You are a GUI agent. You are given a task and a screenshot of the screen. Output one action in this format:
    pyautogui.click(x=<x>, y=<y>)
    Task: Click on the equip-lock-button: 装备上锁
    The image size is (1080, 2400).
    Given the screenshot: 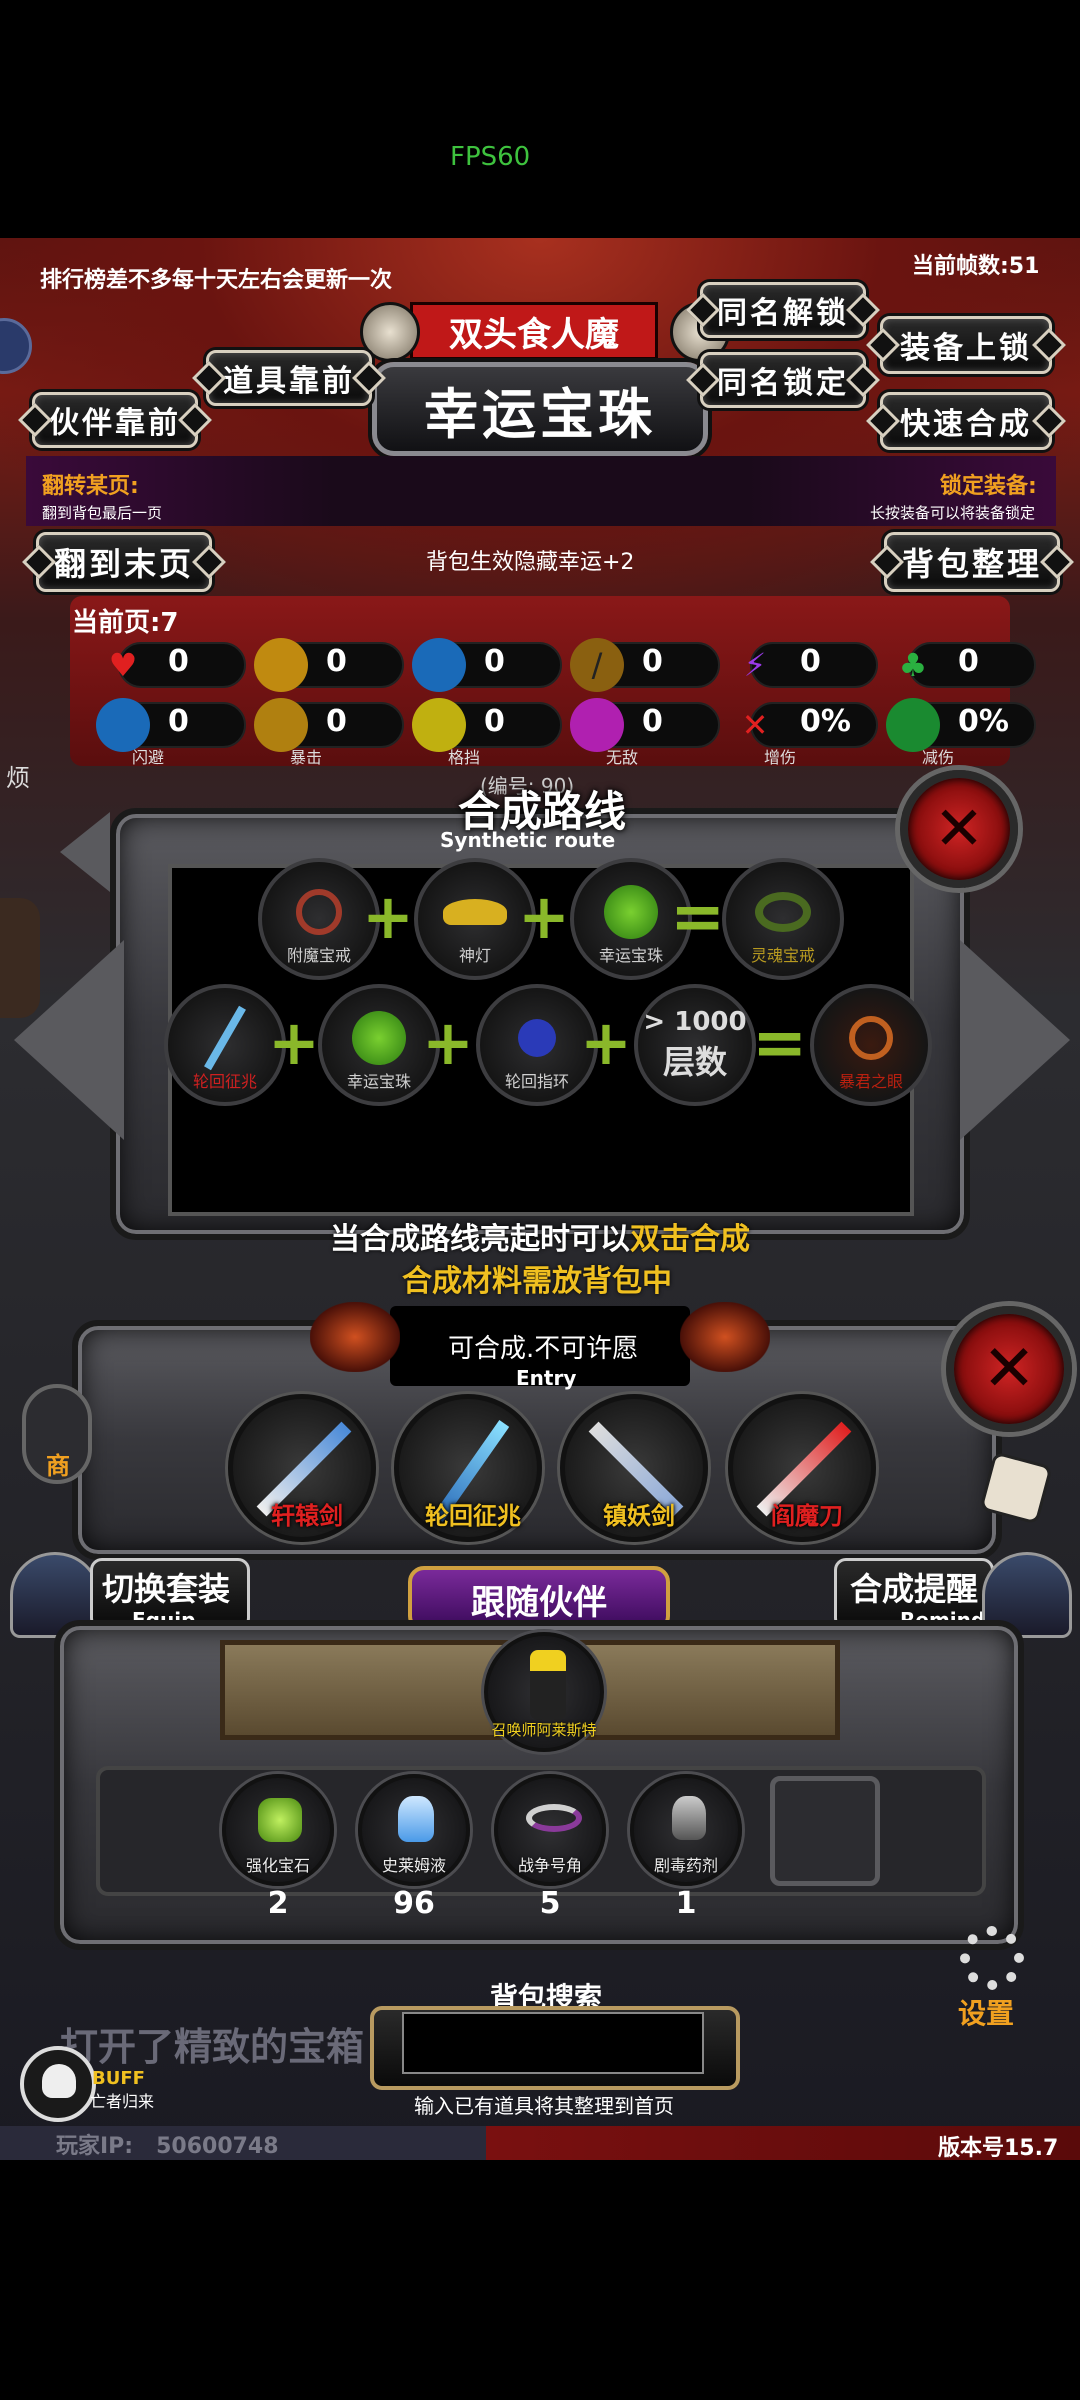 What is the action you would take?
    pyautogui.click(x=966, y=345)
    